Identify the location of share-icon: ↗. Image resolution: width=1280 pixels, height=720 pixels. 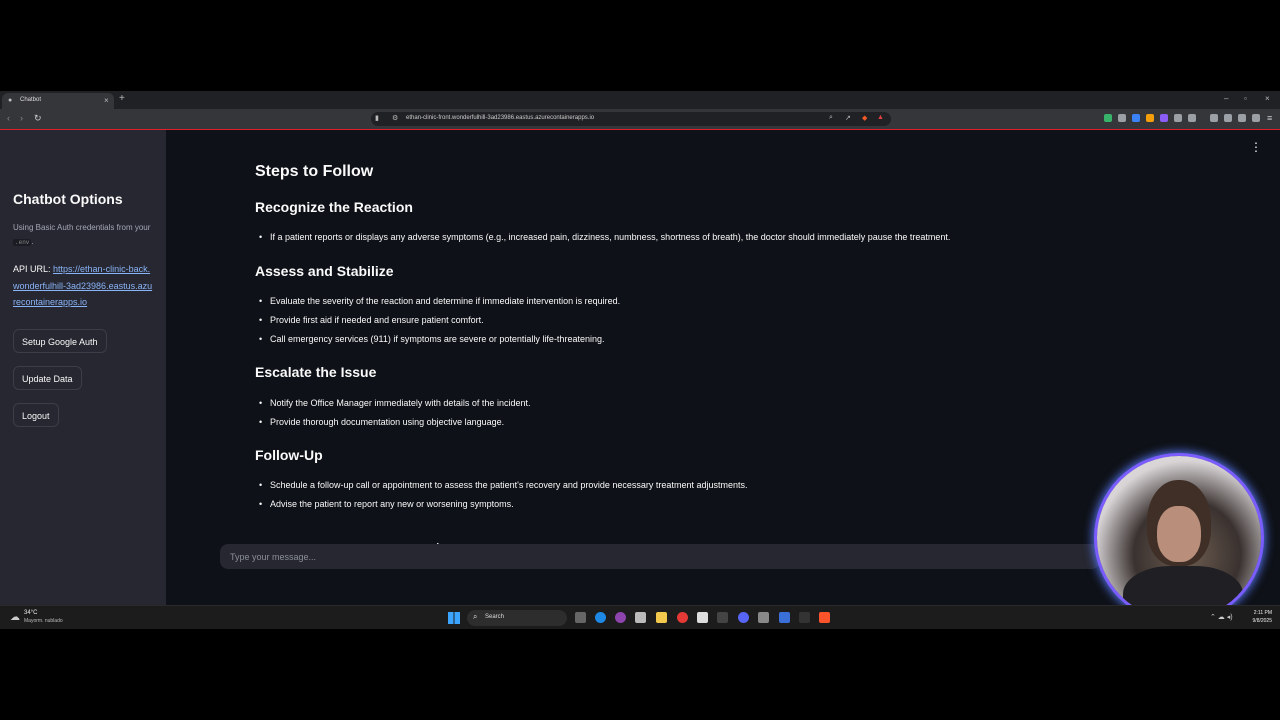
(848, 118).